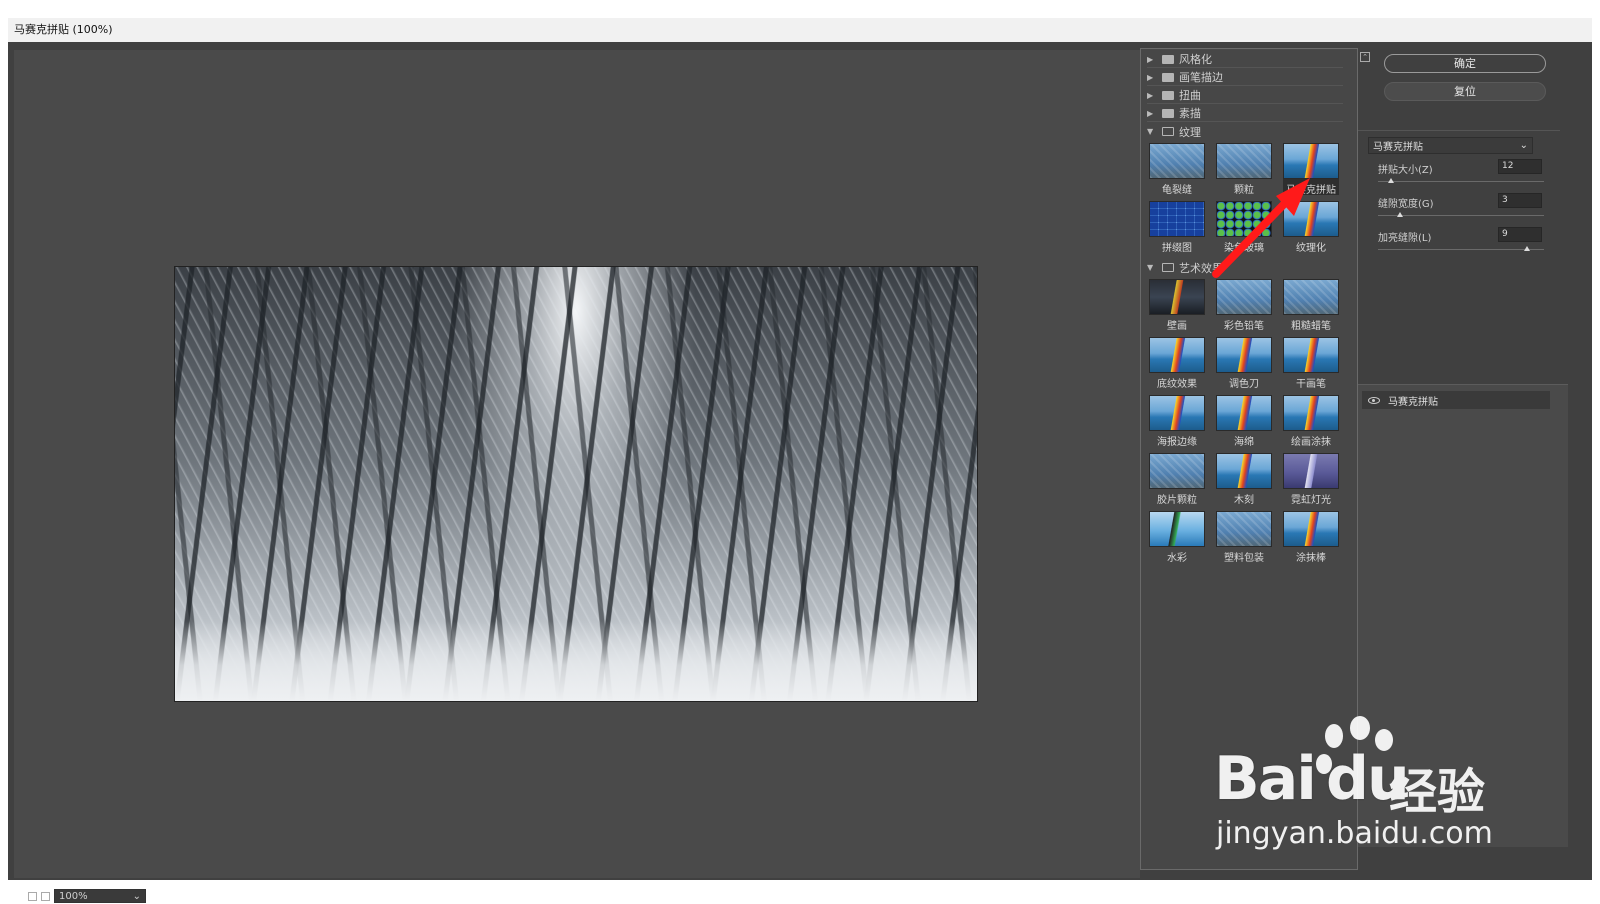 This screenshot has height=904, width=1600. What do you see at coordinates (1245, 77) in the screenshot?
I see `category-brush-strokes: ▶ 画笔描边` at bounding box center [1245, 77].